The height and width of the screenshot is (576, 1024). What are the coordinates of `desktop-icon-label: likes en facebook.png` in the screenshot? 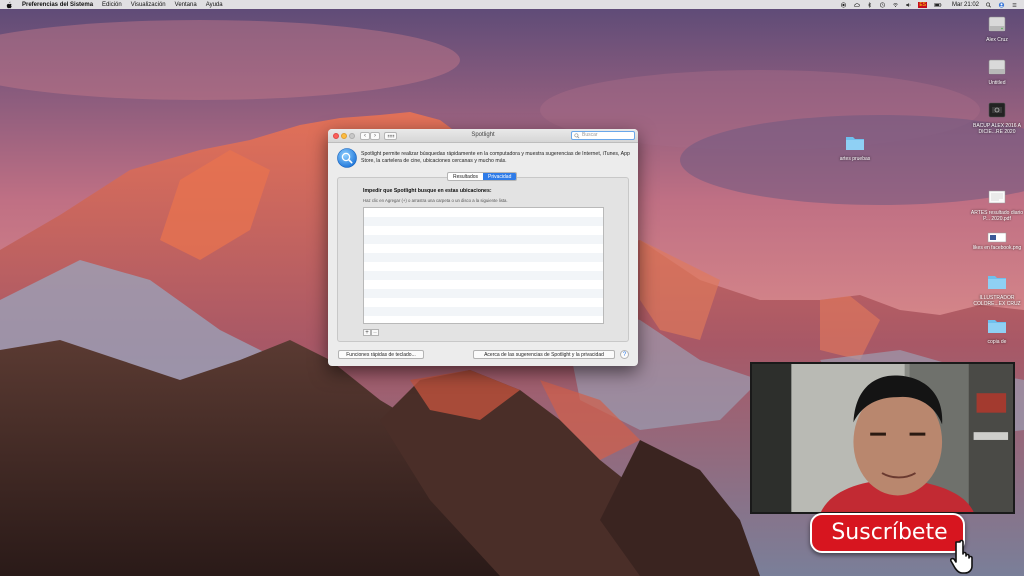 It's located at (997, 248).